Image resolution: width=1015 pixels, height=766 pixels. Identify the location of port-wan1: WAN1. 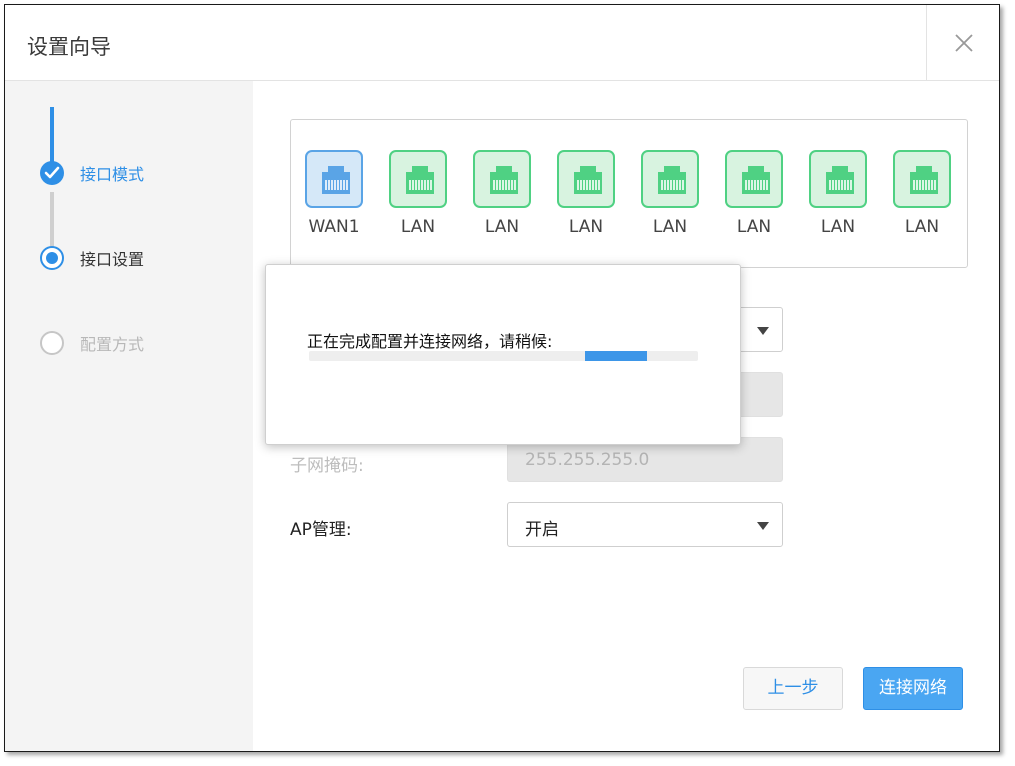
(334, 193).